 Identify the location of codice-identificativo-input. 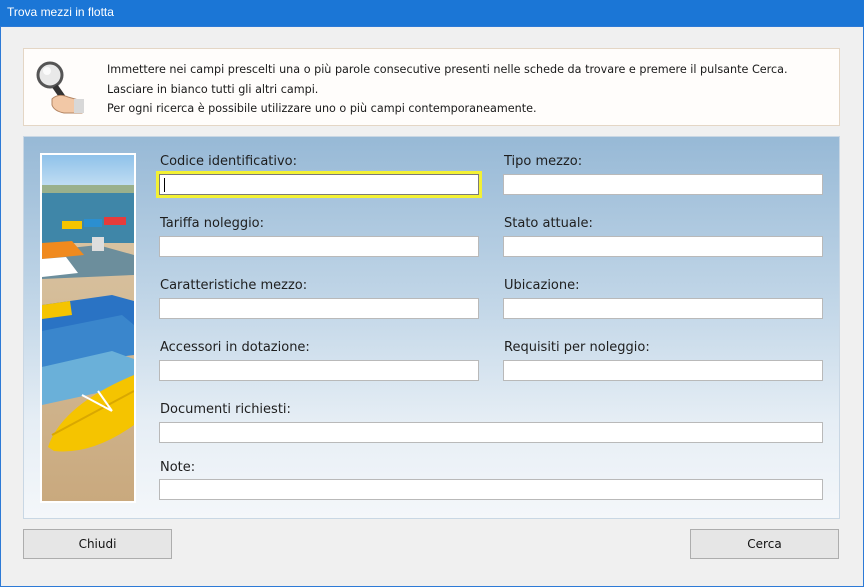
(319, 184).